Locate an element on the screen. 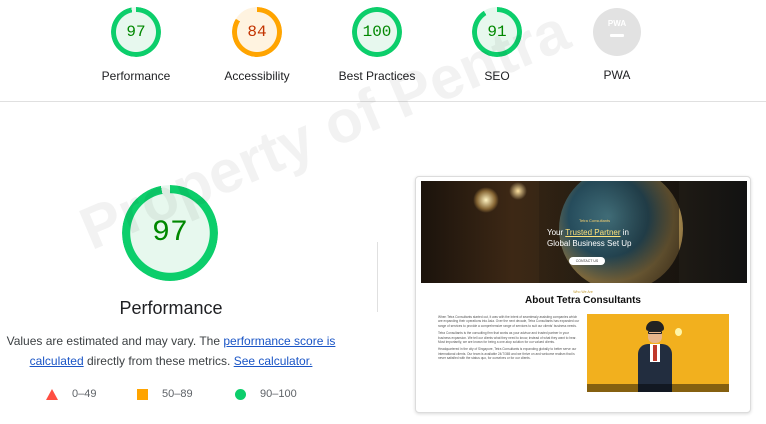 The width and height of the screenshot is (766, 424). section-kicker: Who We Are is located at coordinates (583, 292).